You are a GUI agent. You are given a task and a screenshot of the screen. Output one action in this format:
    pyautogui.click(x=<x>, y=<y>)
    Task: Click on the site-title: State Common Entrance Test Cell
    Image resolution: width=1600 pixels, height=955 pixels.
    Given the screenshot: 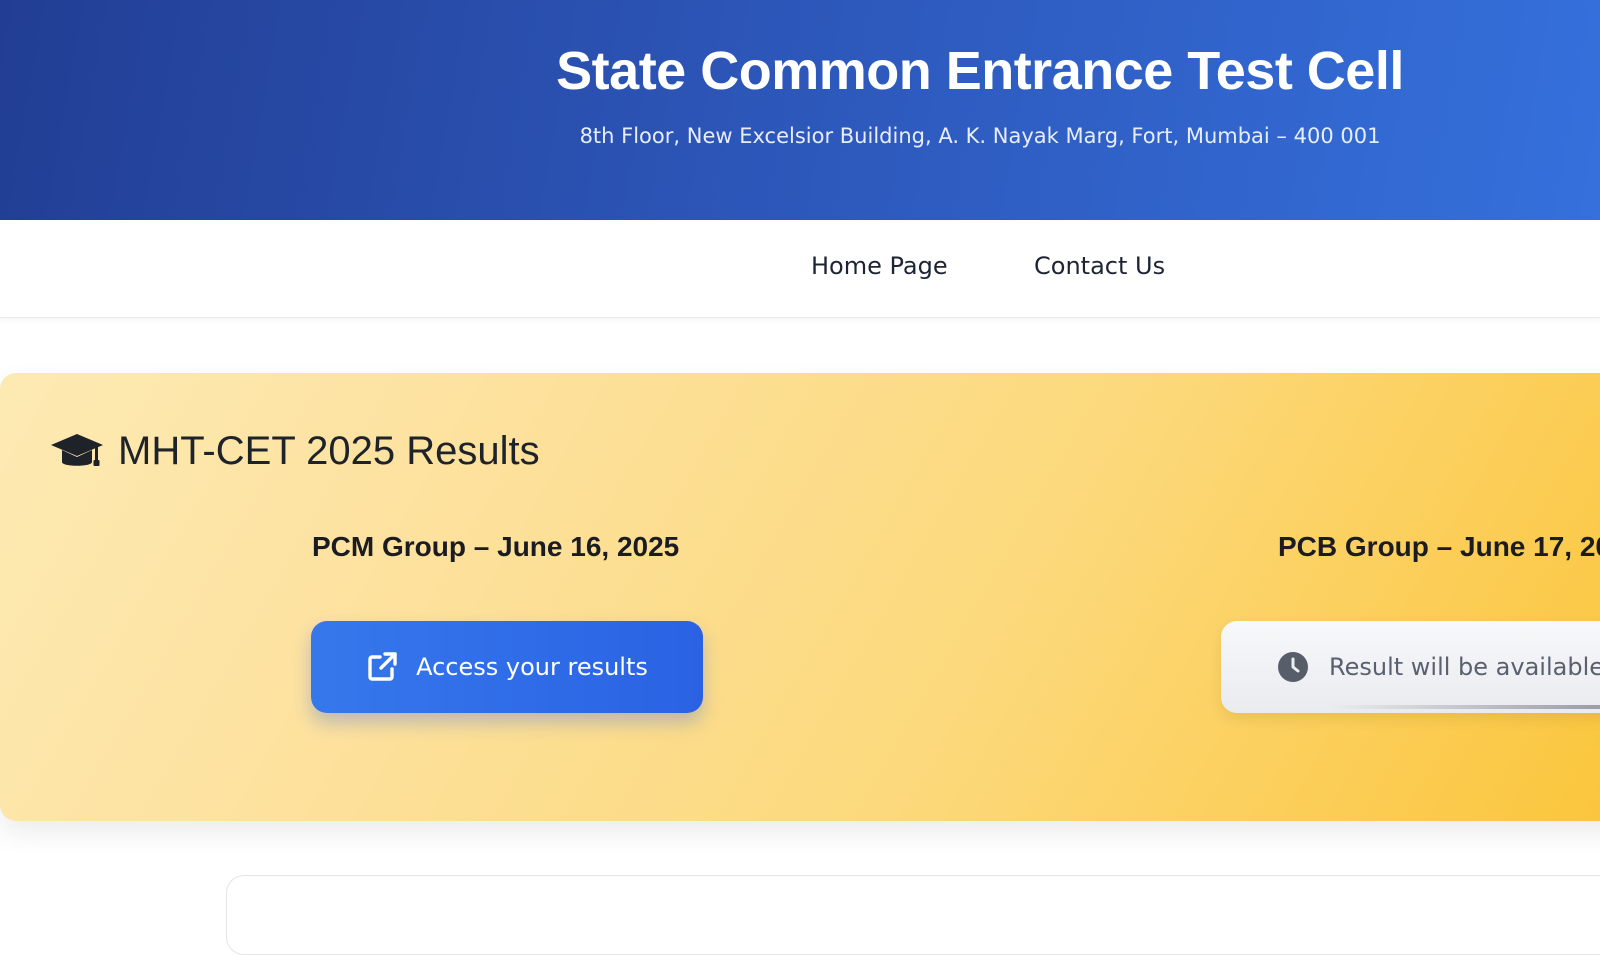 What is the action you would take?
    pyautogui.click(x=980, y=71)
    